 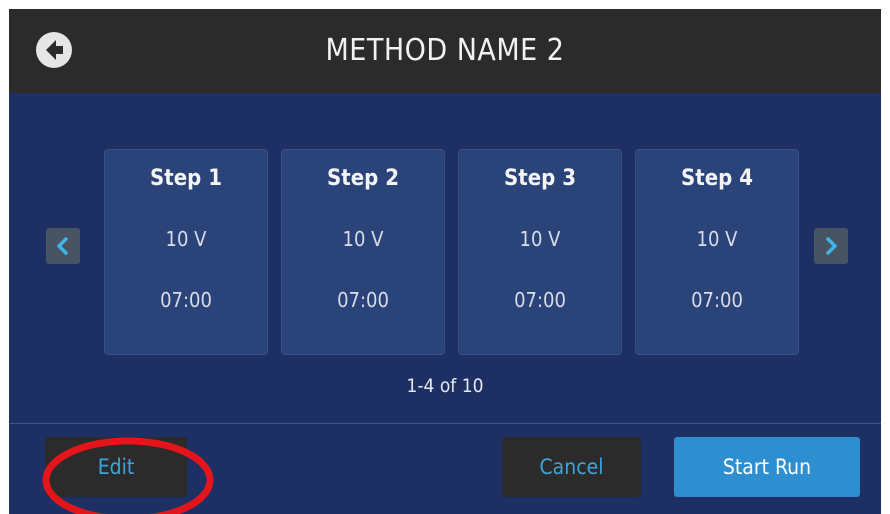 What do you see at coordinates (186, 252) in the screenshot?
I see `step-card-1: Step 1 10 V 07:00` at bounding box center [186, 252].